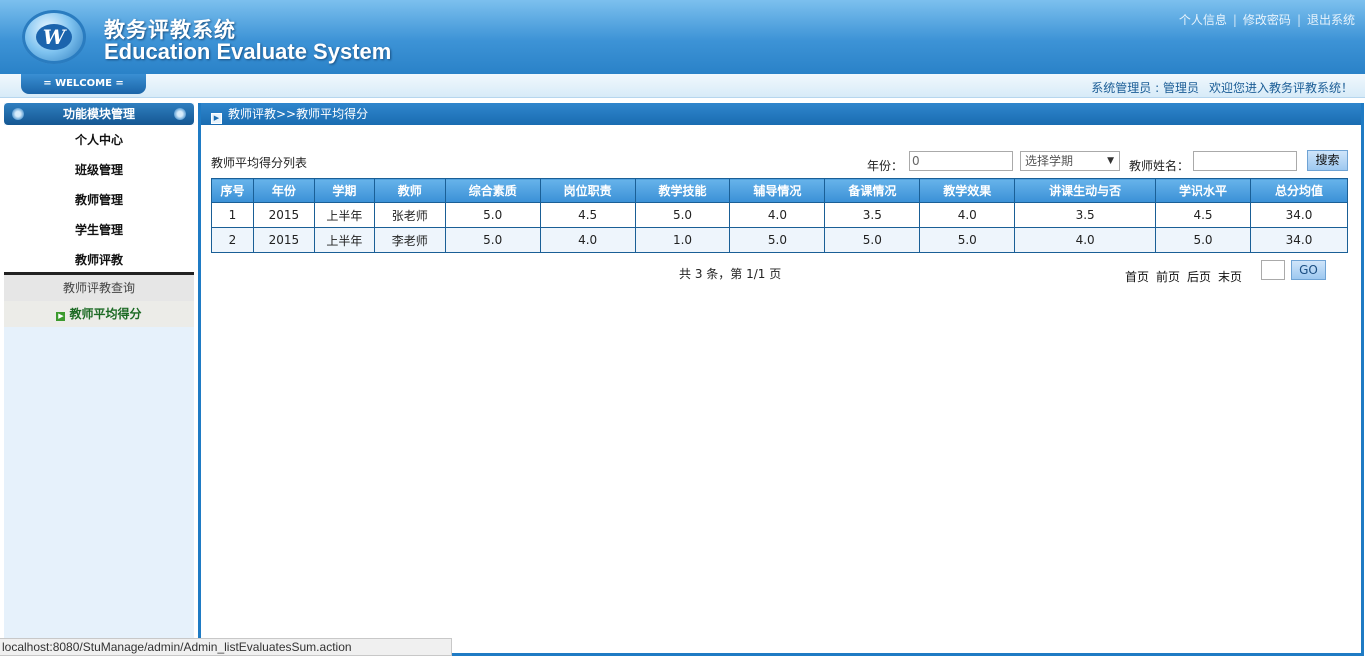  What do you see at coordinates (409, 190) in the screenshot?
I see `col-header: 教师` at bounding box center [409, 190].